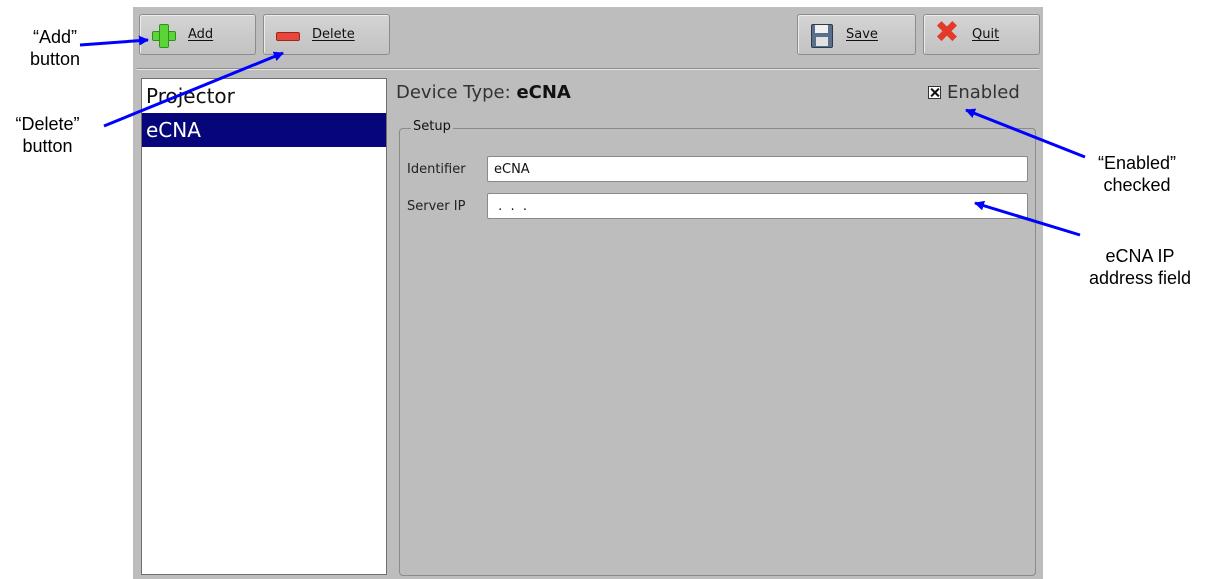 The width and height of the screenshot is (1228, 579). What do you see at coordinates (1027, 218) in the screenshot?
I see `arrow-to-ip-field` at bounding box center [1027, 218].